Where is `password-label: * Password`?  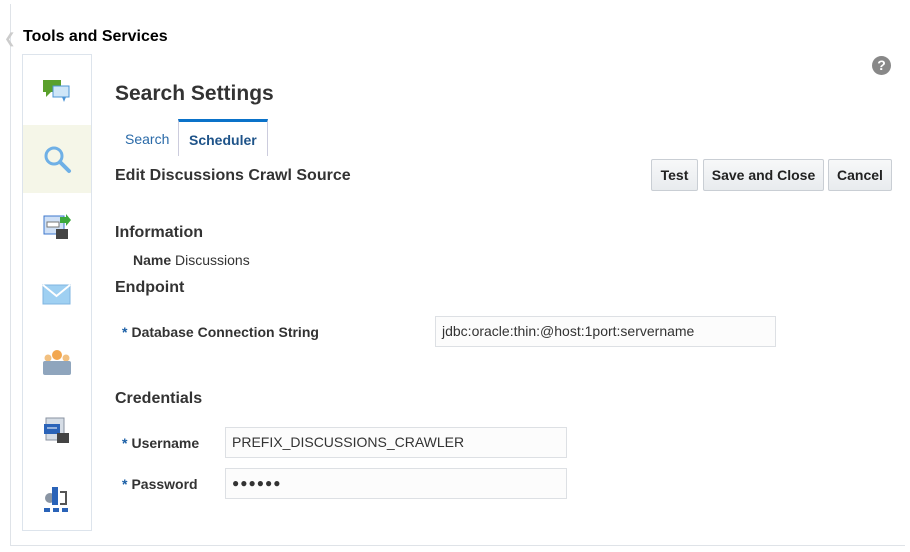
password-label: * Password is located at coordinates (160, 484).